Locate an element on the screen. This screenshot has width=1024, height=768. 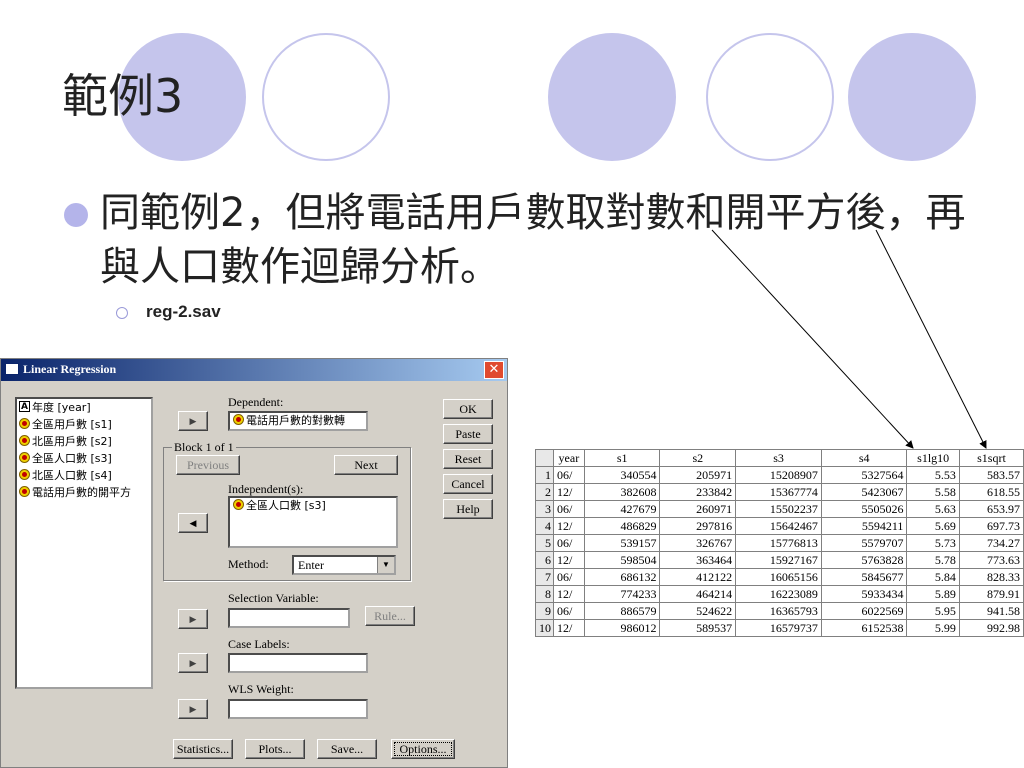
arrow-to-s1lg10 is located at coordinates (812, 339).